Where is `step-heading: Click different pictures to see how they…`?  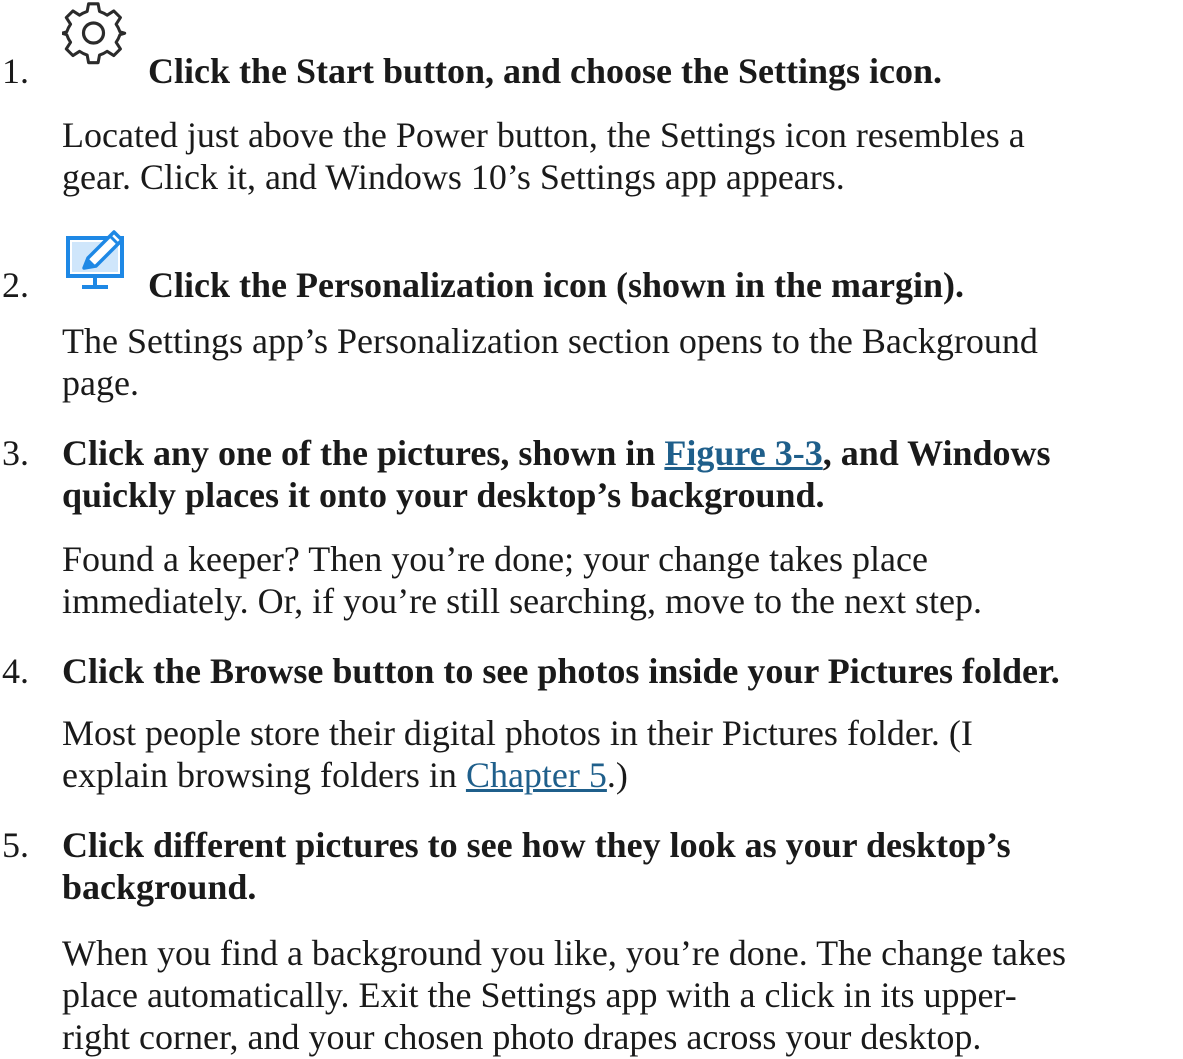 step-heading: Click different pictures to see how they… is located at coordinates (536, 866).